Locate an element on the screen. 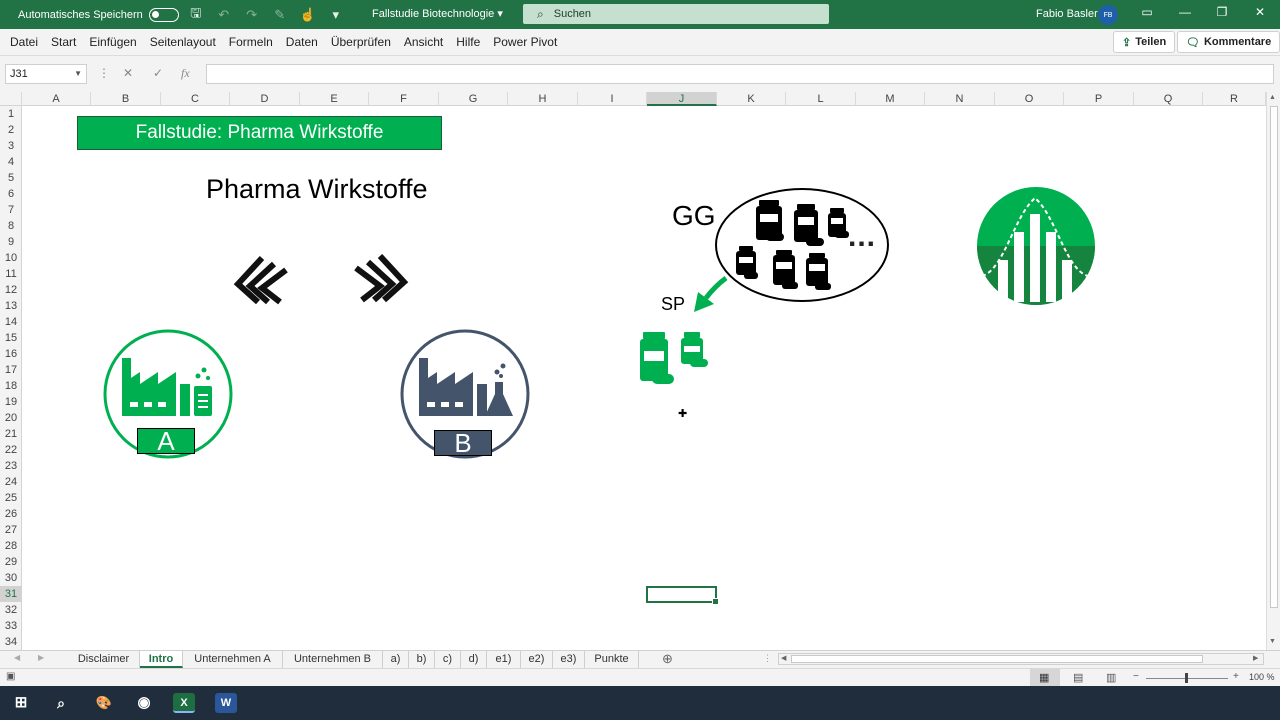  chevron-arrows-right-icon is located at coordinates (382, 278).